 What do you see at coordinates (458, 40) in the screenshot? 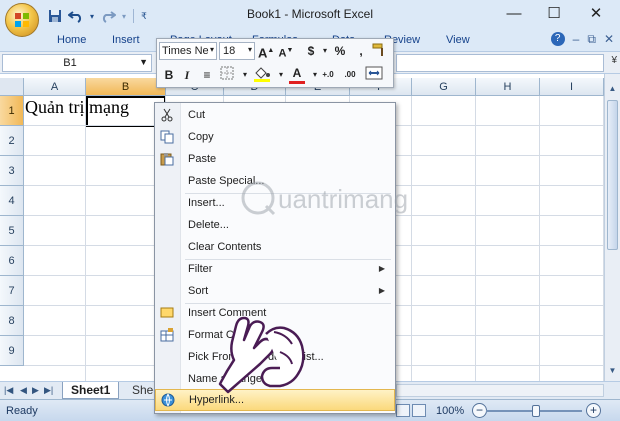
I see `tab-view: View` at bounding box center [458, 40].